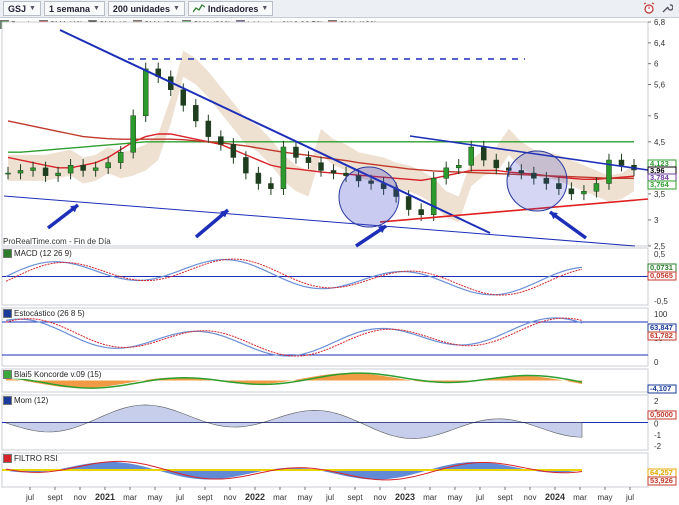 Image resolution: width=679 pixels, height=505 pixels. What do you see at coordinates (660, 85) in the screenshot?
I see `price-axis-label: 5,6` at bounding box center [660, 85].